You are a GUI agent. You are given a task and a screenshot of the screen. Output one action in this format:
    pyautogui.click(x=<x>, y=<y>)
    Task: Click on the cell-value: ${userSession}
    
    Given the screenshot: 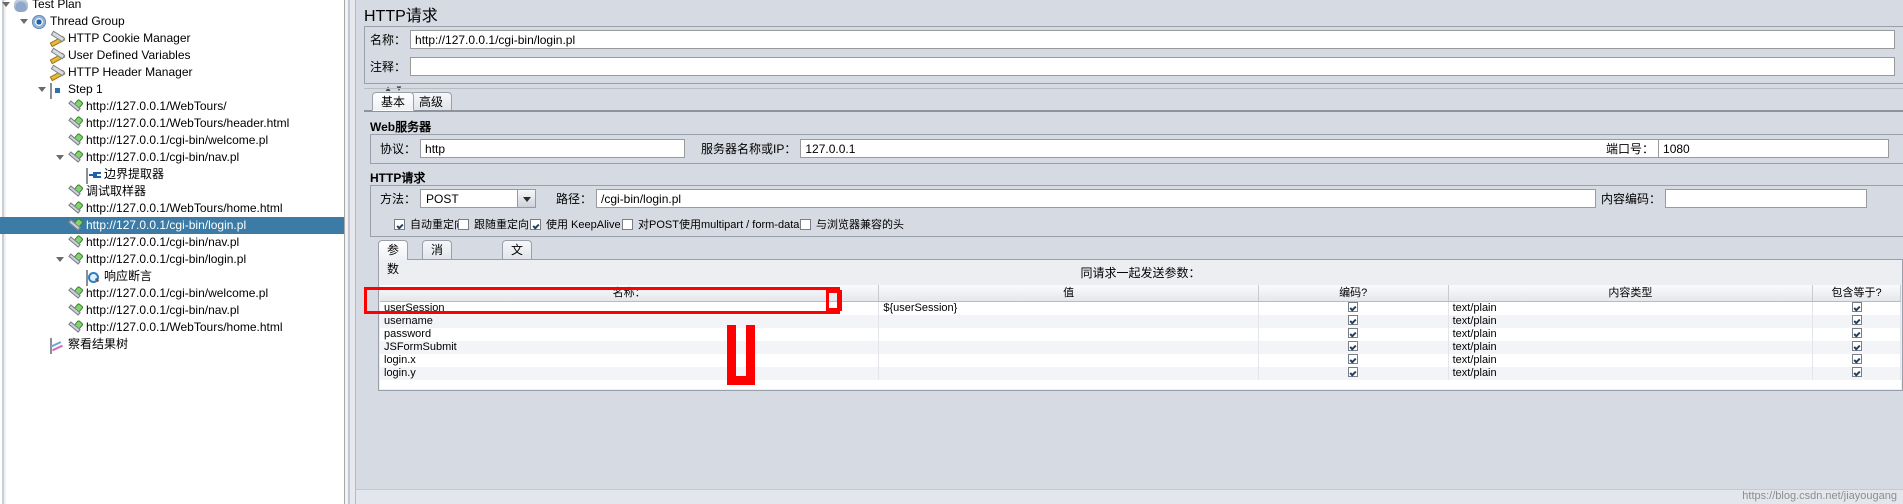 What is the action you would take?
    pyautogui.click(x=1069, y=308)
    